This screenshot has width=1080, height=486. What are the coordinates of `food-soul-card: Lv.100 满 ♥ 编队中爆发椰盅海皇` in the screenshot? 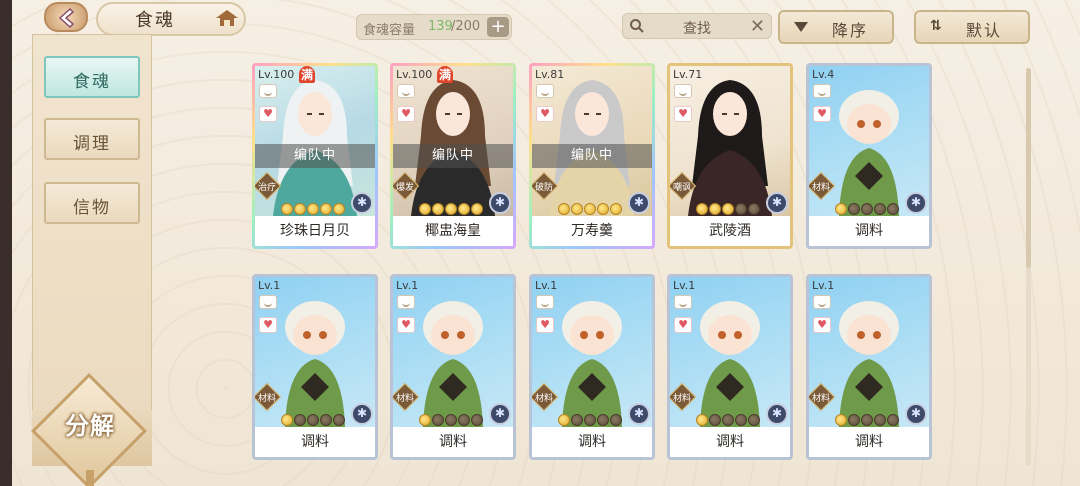 It's located at (453, 156).